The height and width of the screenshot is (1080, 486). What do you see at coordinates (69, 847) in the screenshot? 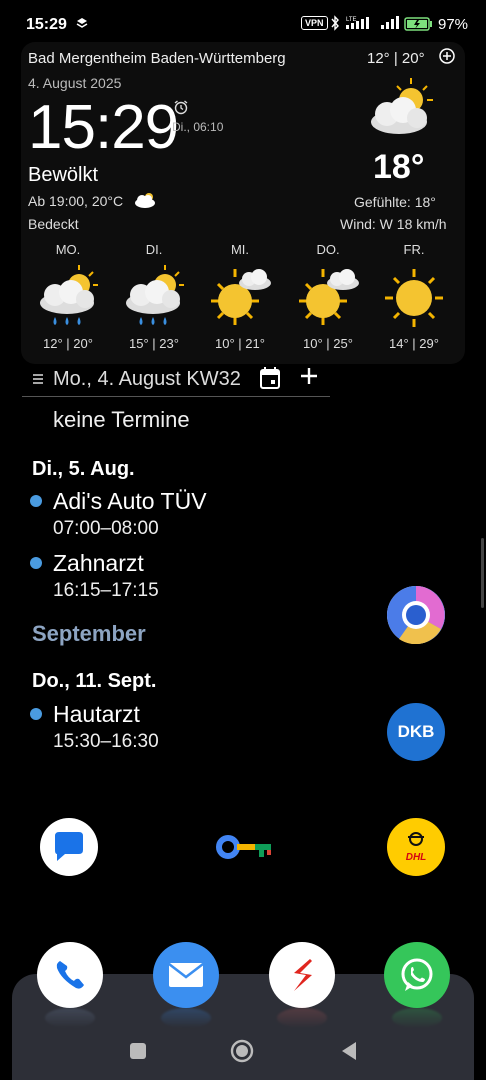
I see `messages-app-icon` at bounding box center [69, 847].